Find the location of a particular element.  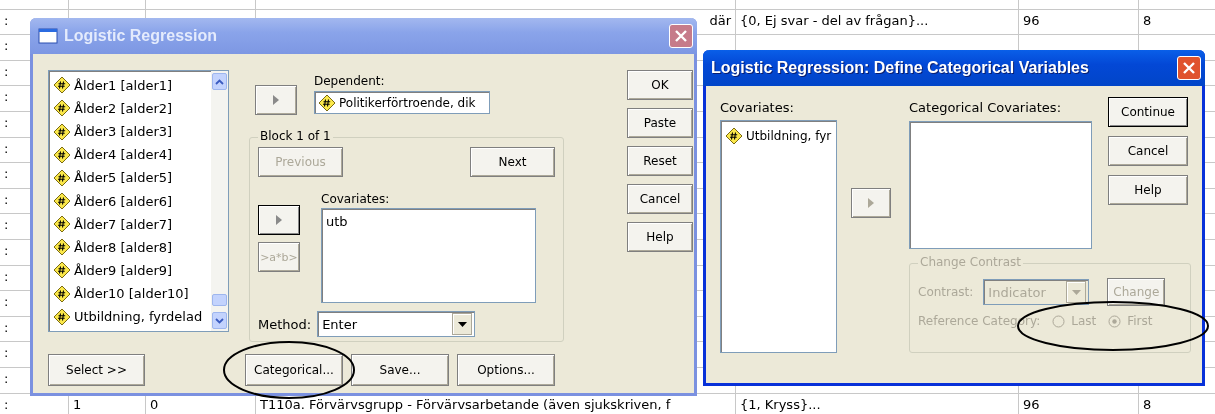

dialog-button: Reset is located at coordinates (660, 161).